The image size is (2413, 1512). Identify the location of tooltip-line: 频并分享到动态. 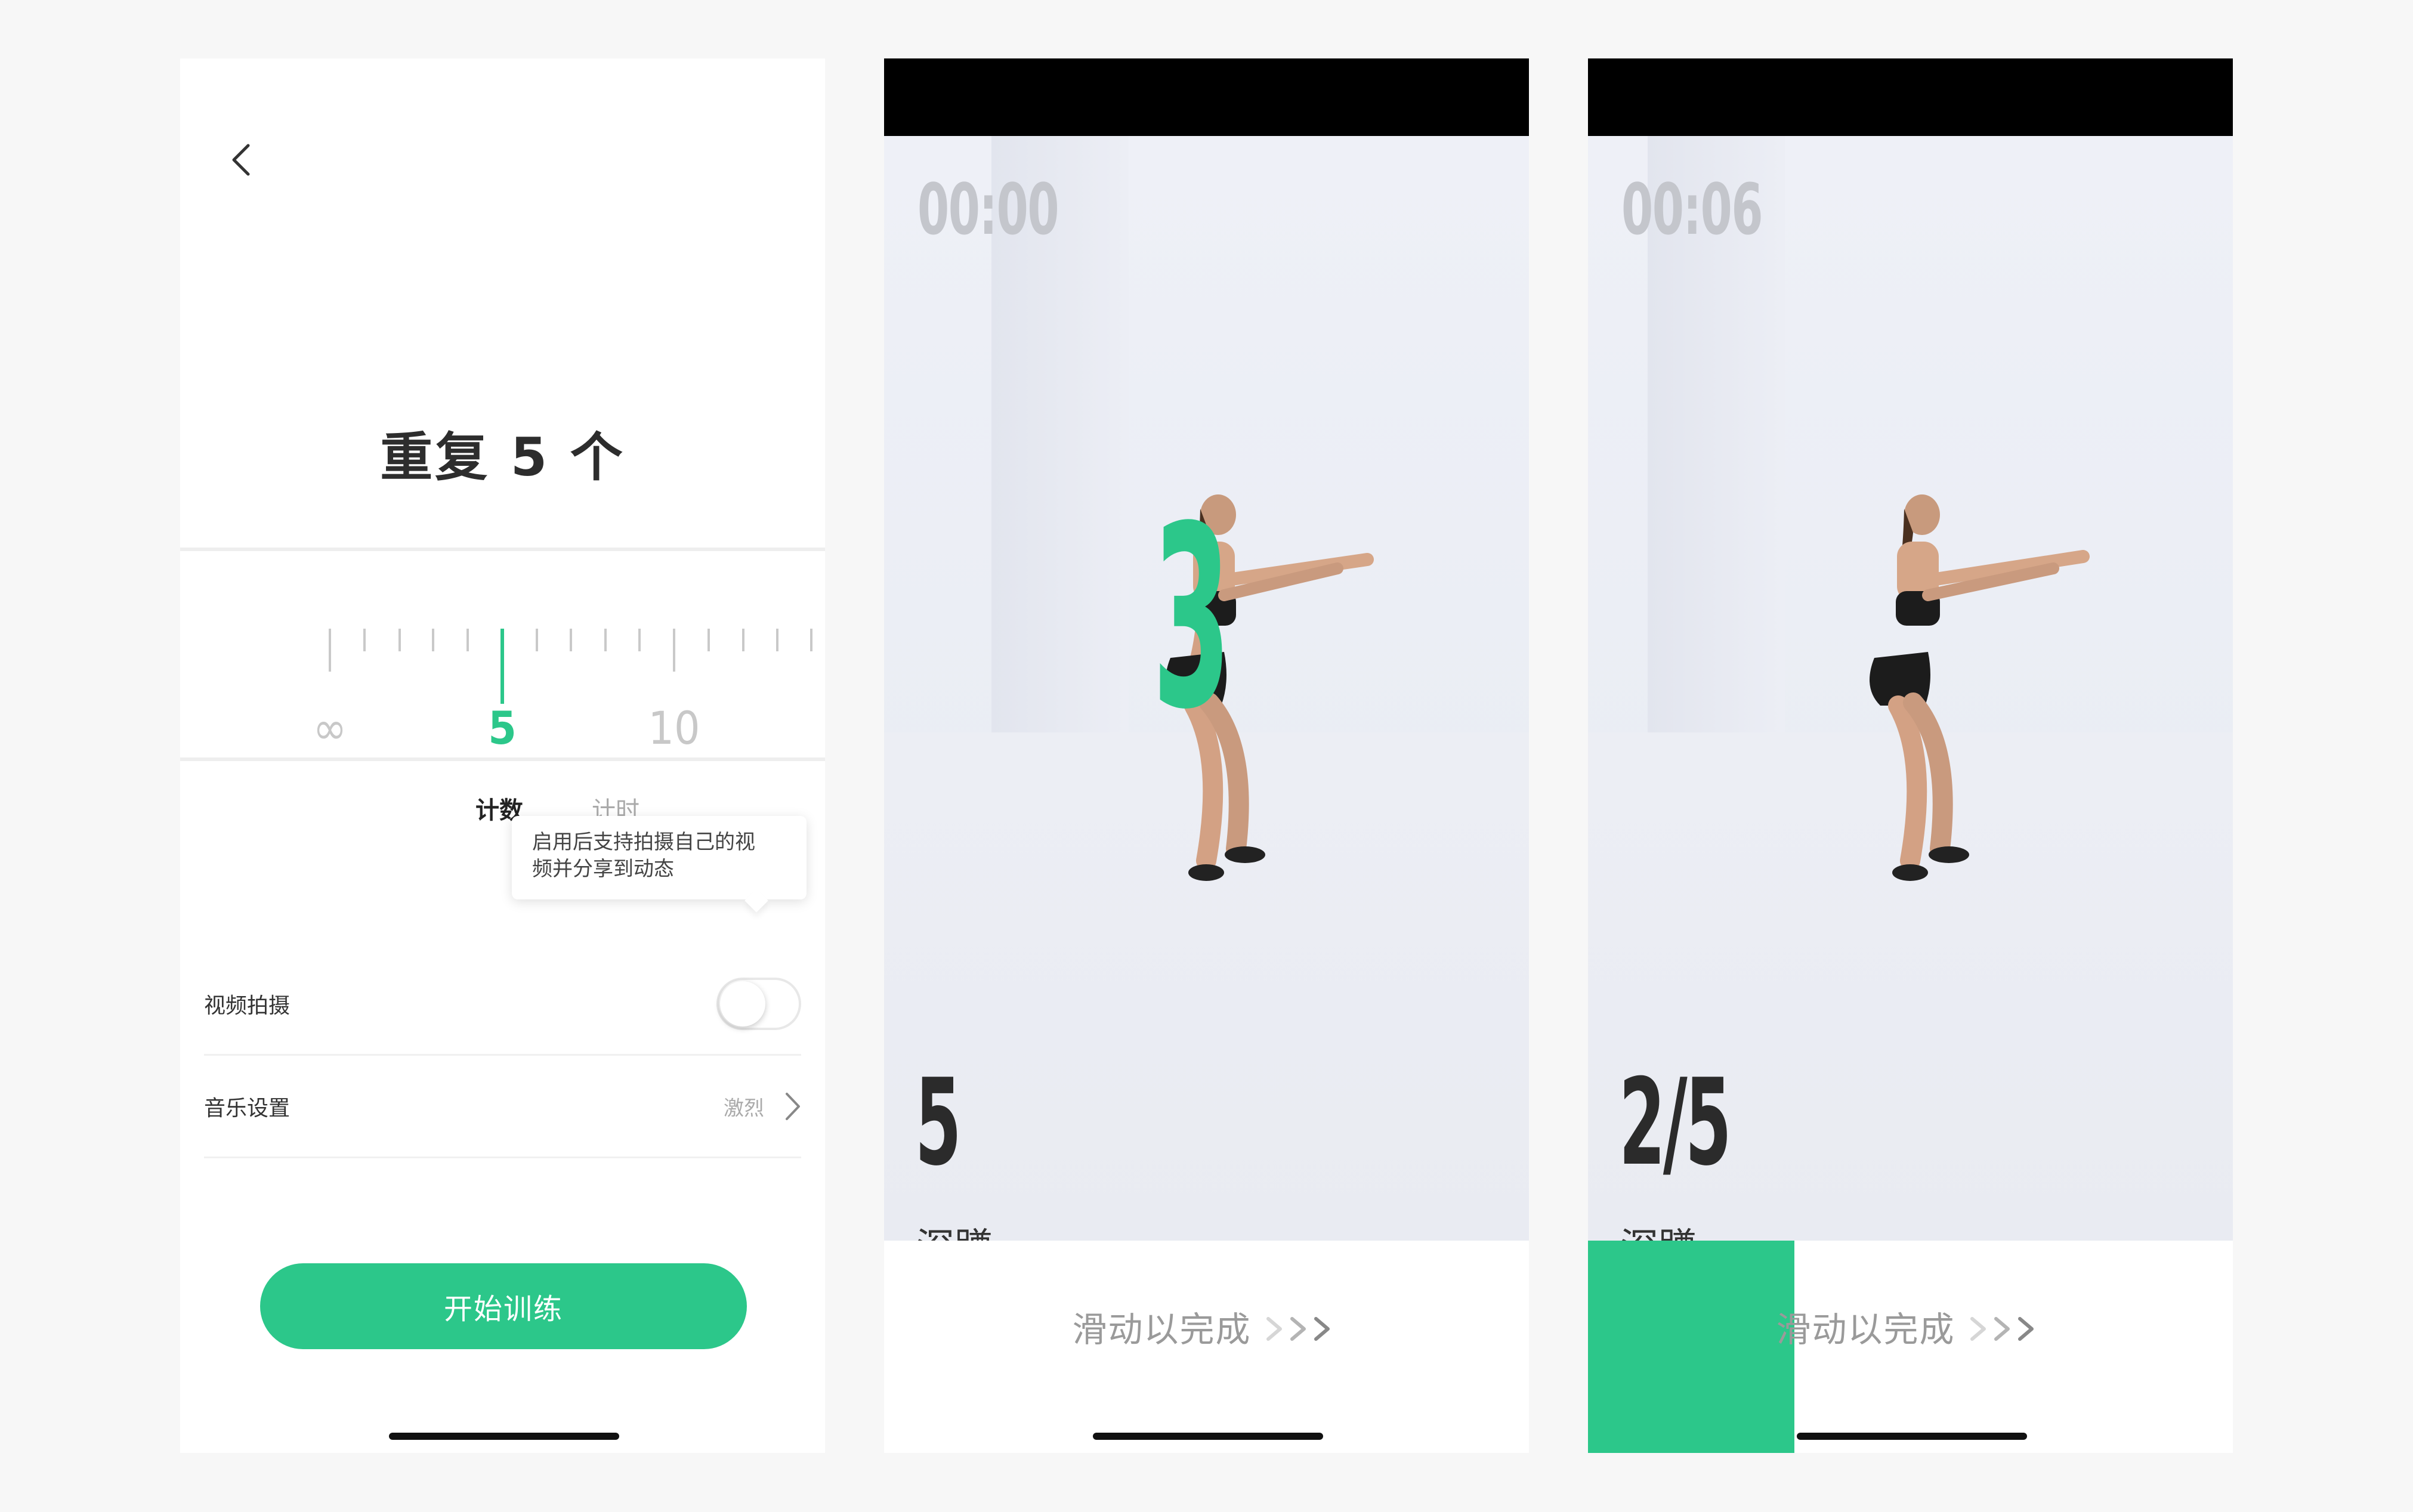
(603, 869).